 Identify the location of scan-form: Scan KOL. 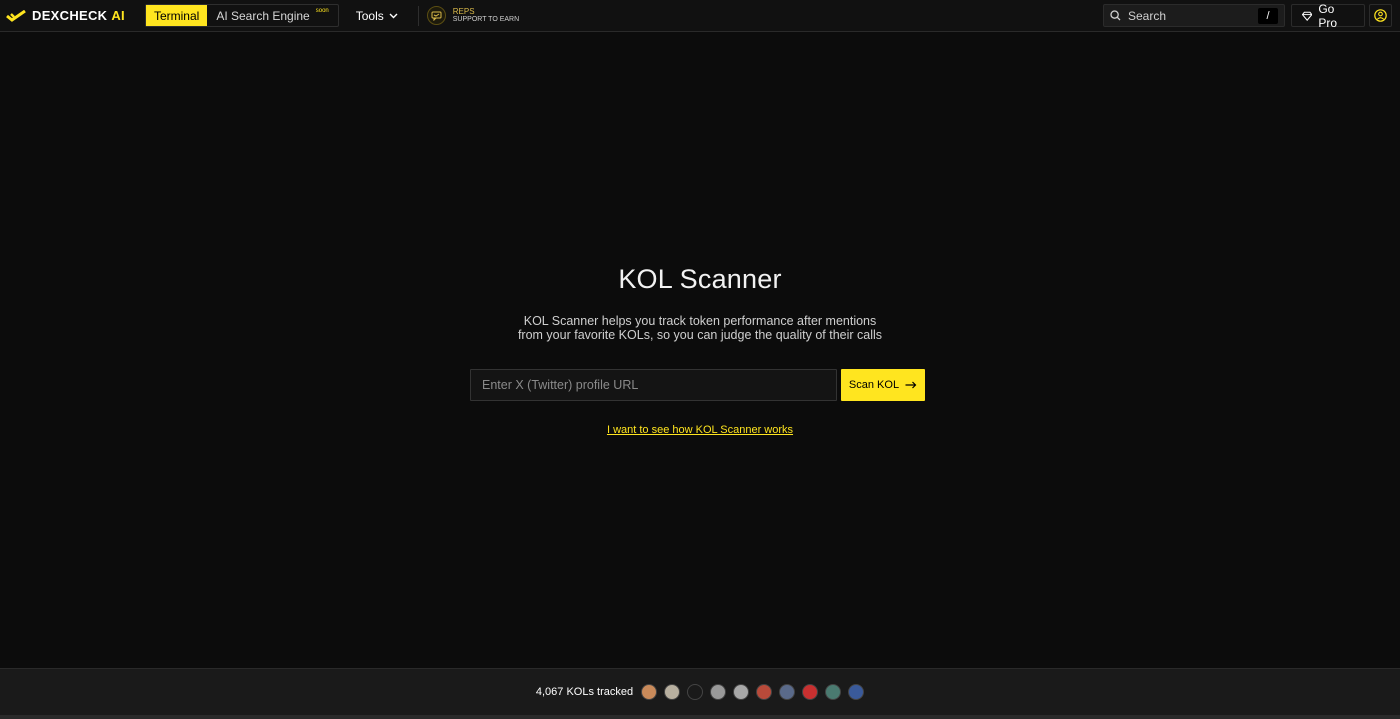
(697, 385).